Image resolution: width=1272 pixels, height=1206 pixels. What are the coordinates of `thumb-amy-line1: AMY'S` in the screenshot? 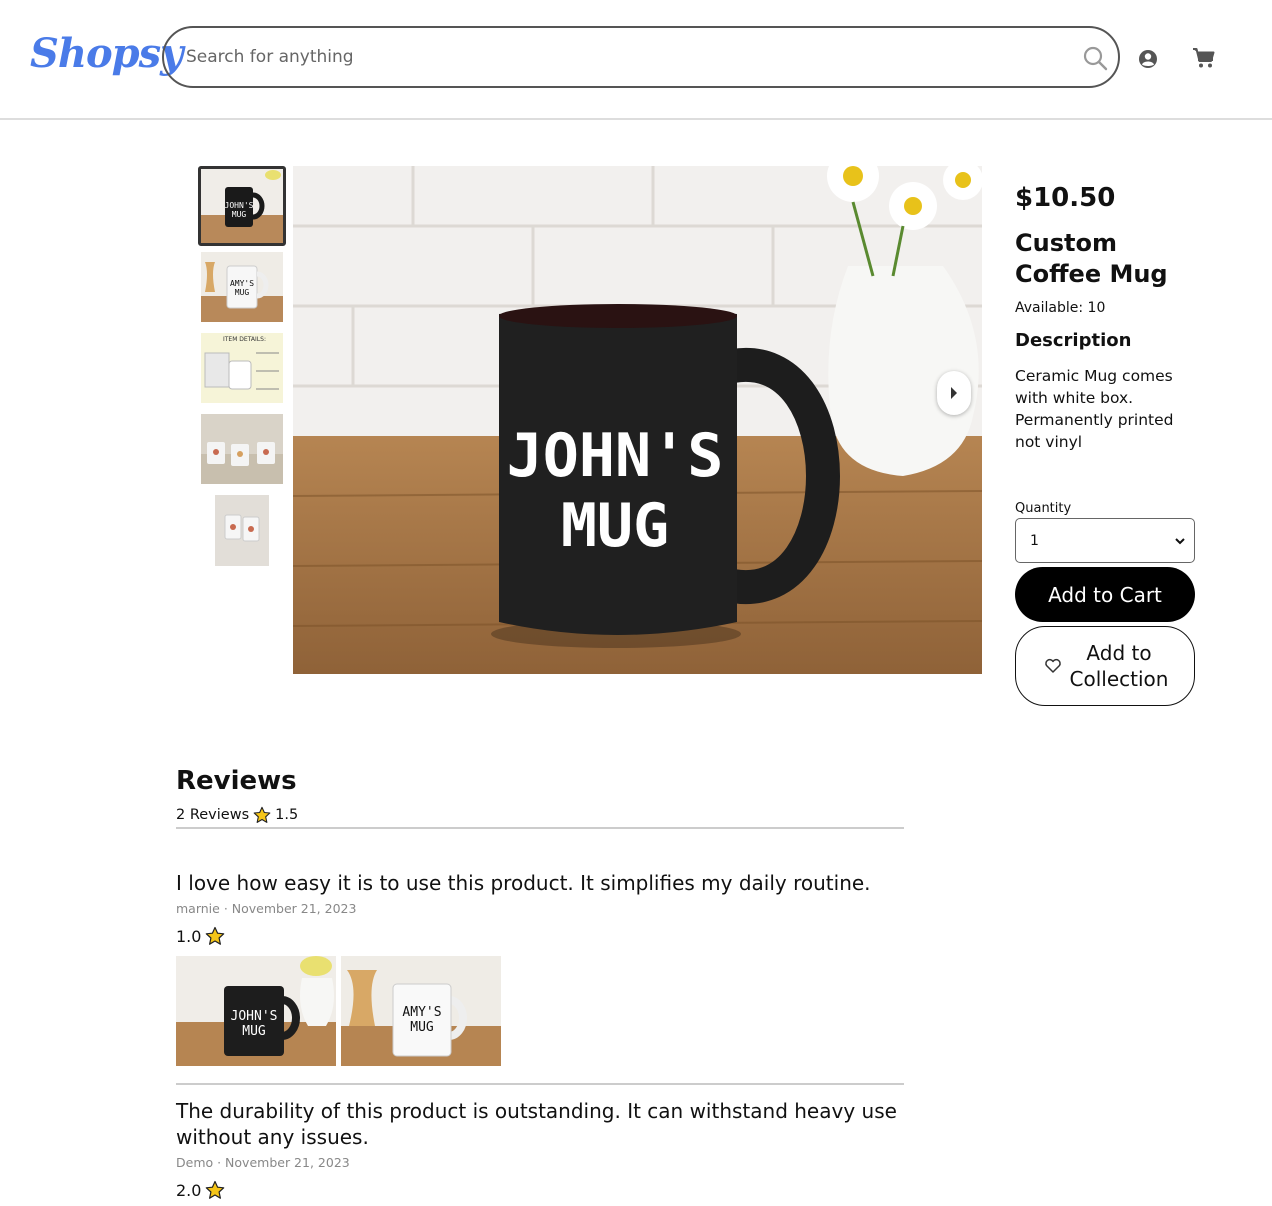 It's located at (242, 283).